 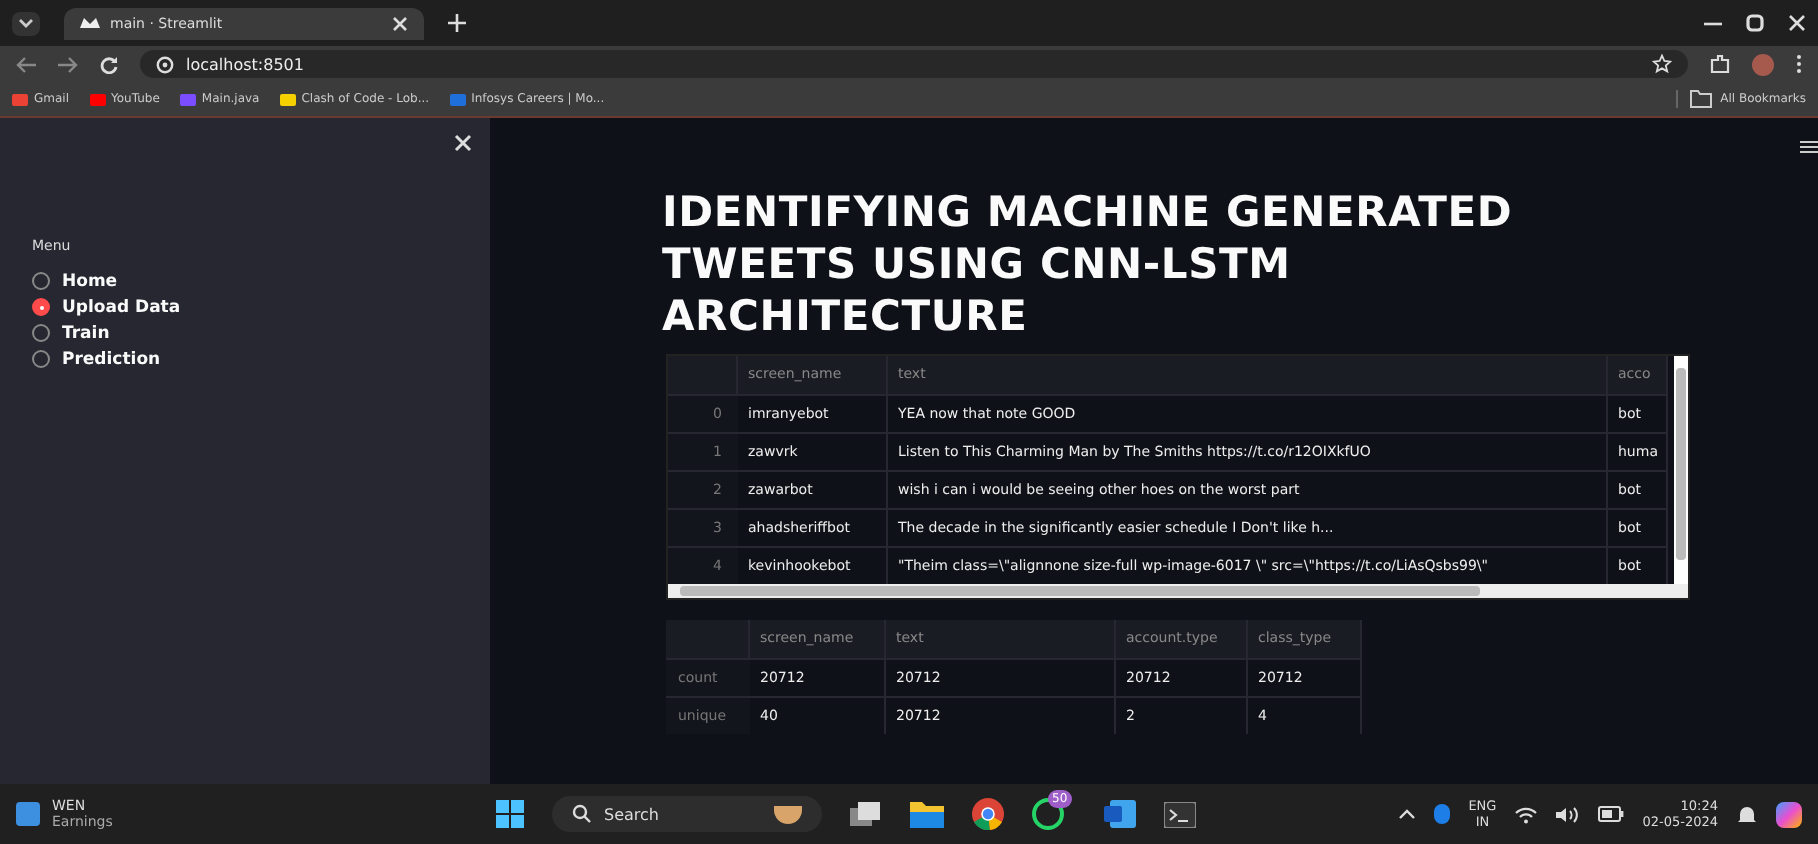 I want to click on start-icon, so click(x=510, y=814).